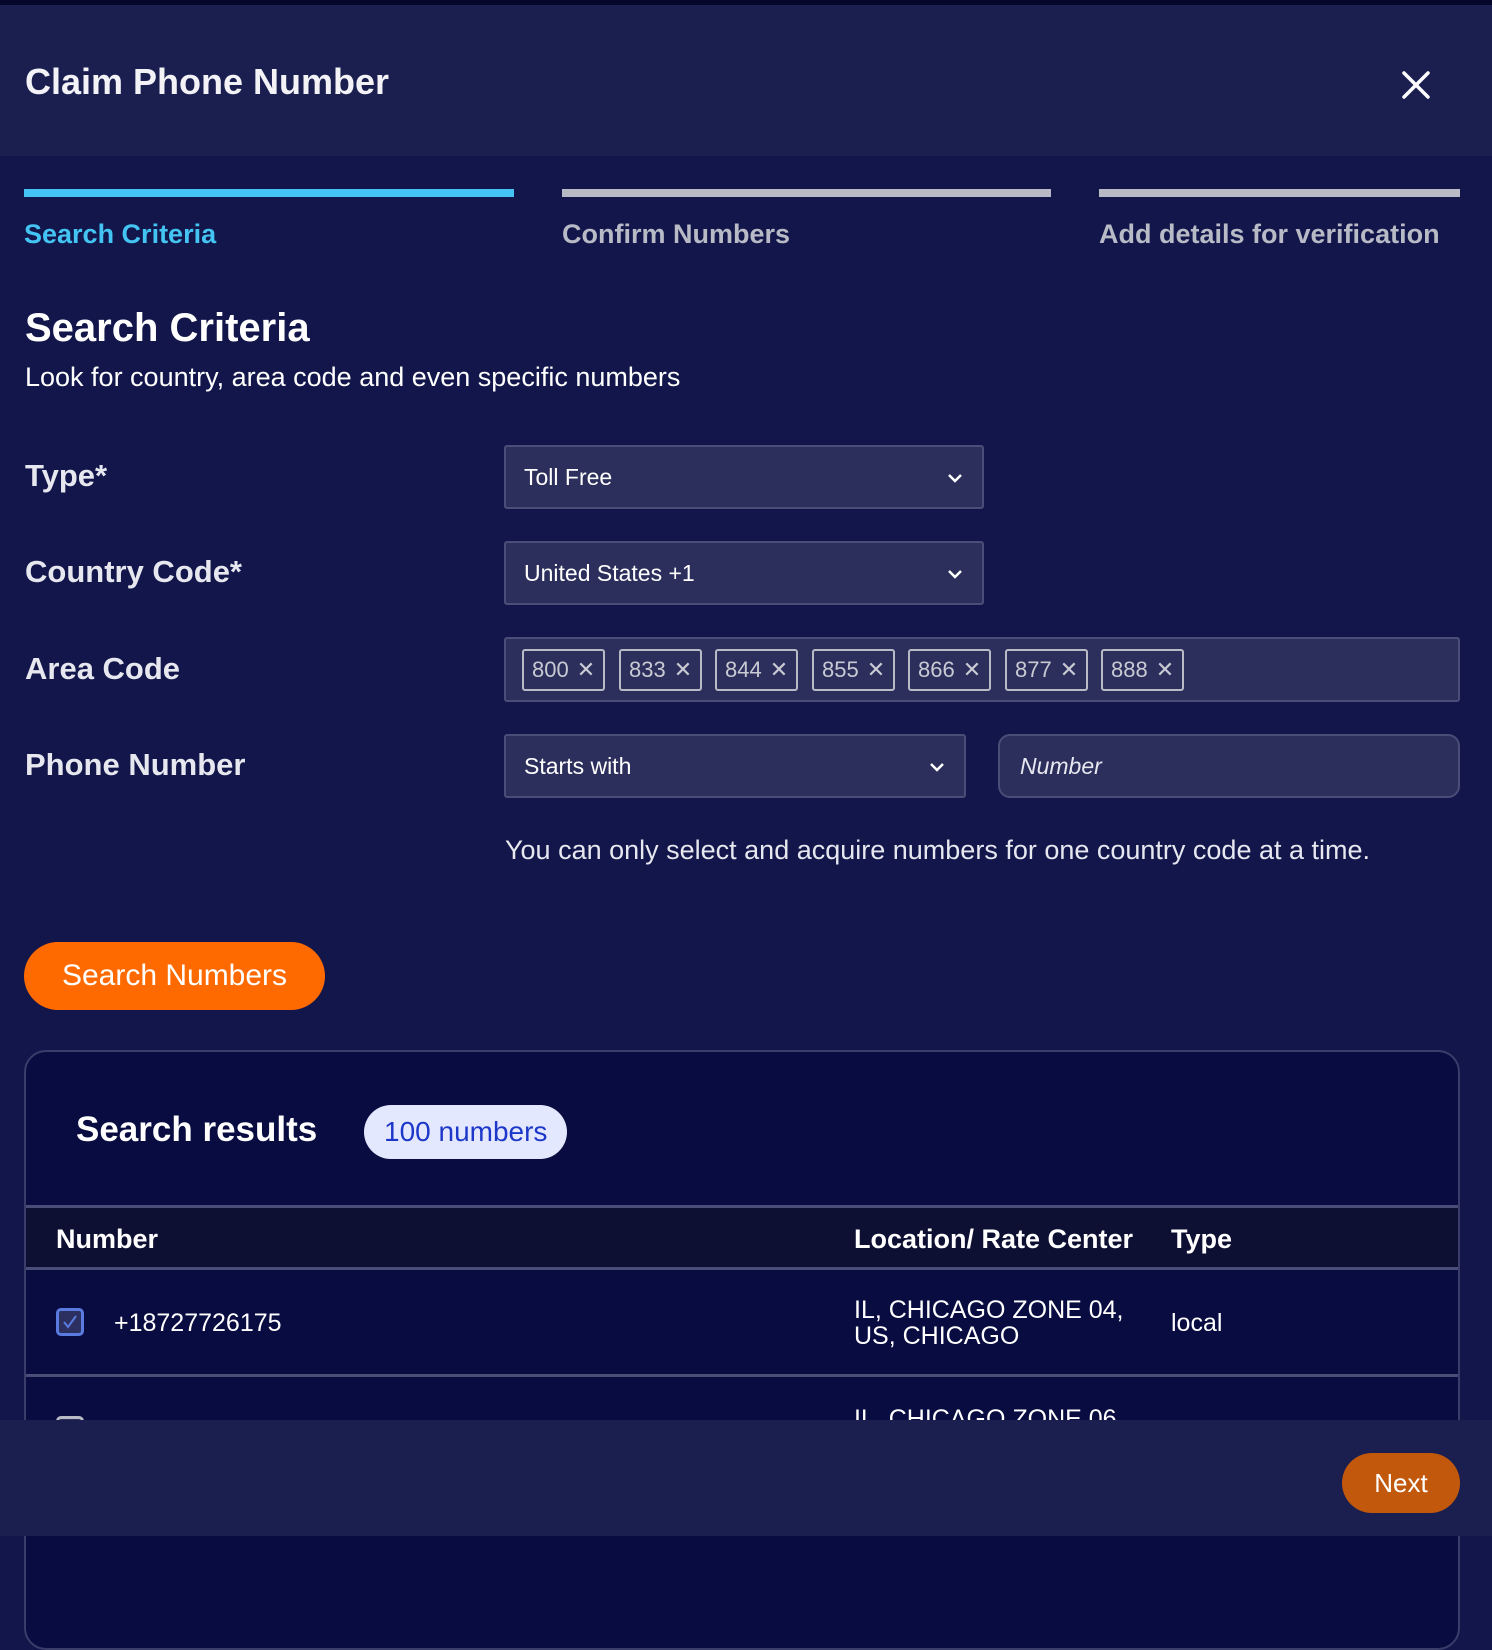  What do you see at coordinates (746, 80) in the screenshot?
I see `dialog-header: Claim Phone Number` at bounding box center [746, 80].